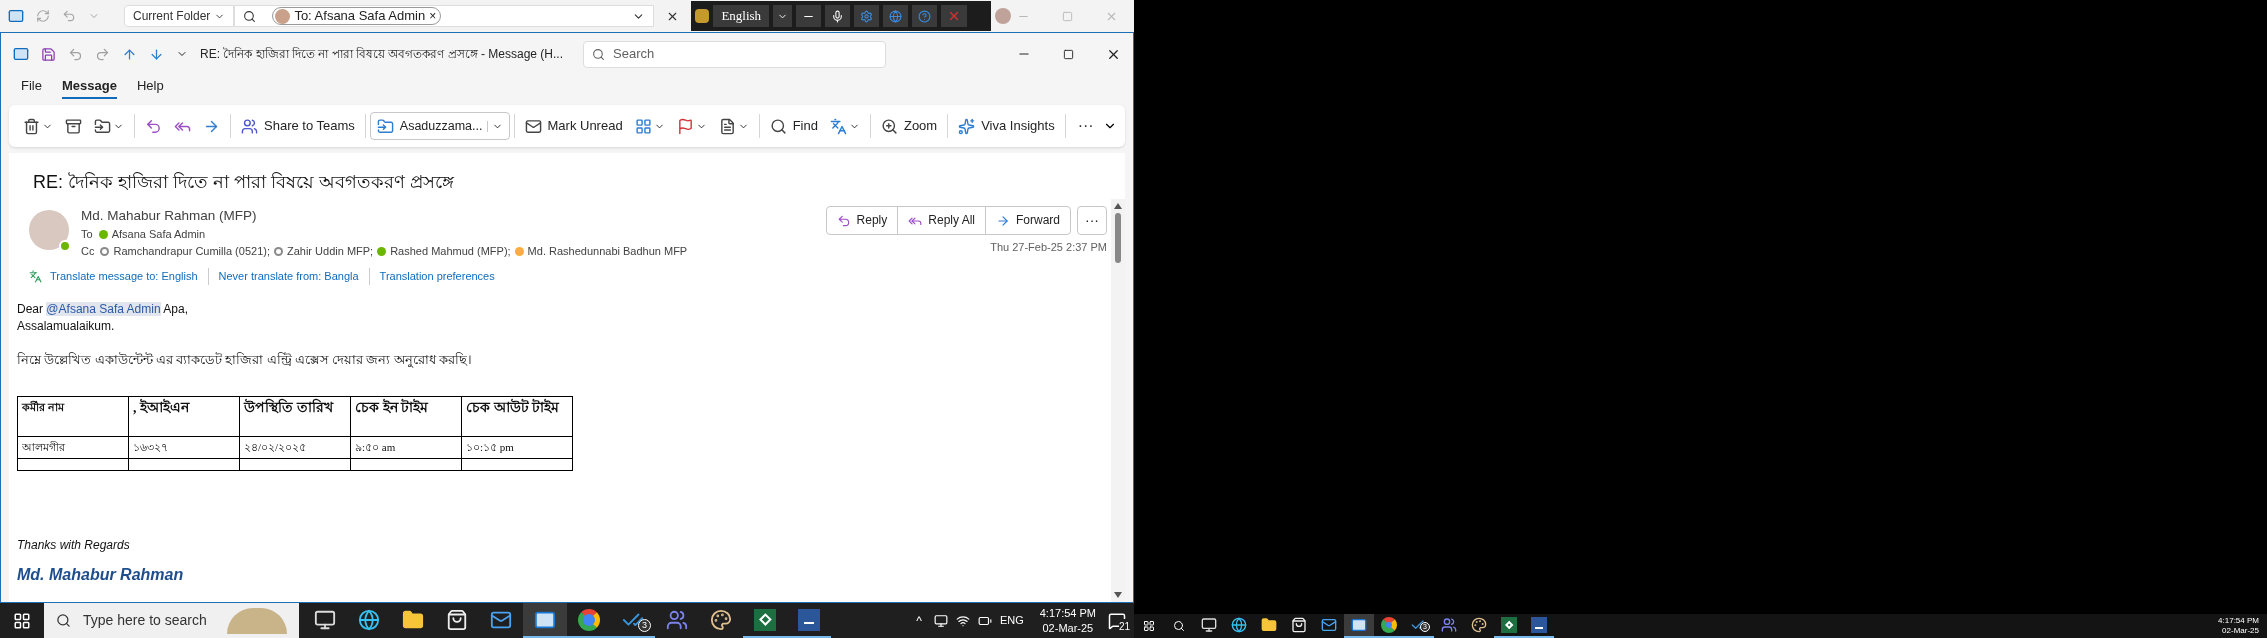 The height and width of the screenshot is (638, 2267). What do you see at coordinates (1118, 400) in the screenshot?
I see `scrollbar` at bounding box center [1118, 400].